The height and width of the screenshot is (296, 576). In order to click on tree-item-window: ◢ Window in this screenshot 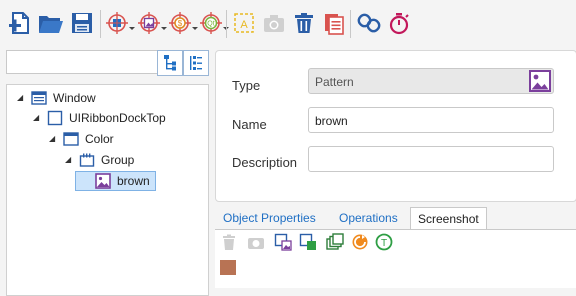, I will do `click(107, 98)`.